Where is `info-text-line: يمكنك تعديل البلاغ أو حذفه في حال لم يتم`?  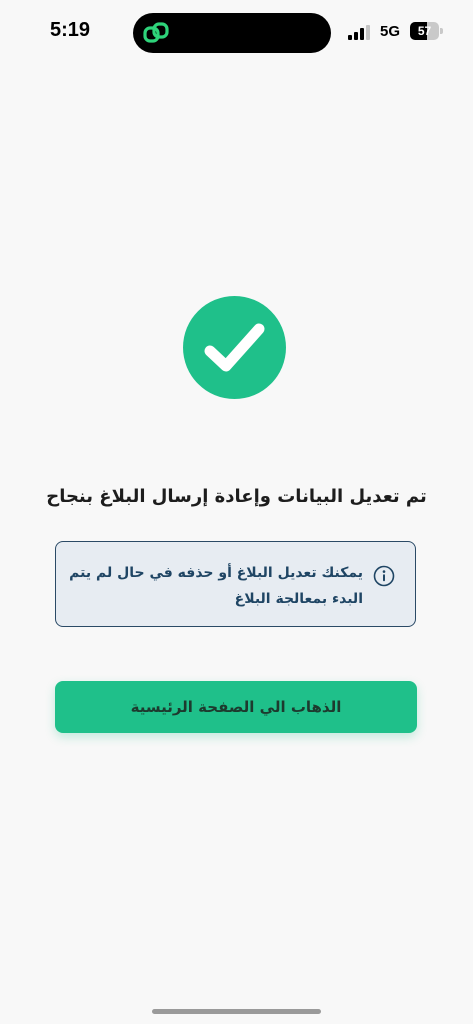
info-text-line: يمكنك تعديل البلاغ أو حذفه في حال لم يتم is located at coordinates (216, 573).